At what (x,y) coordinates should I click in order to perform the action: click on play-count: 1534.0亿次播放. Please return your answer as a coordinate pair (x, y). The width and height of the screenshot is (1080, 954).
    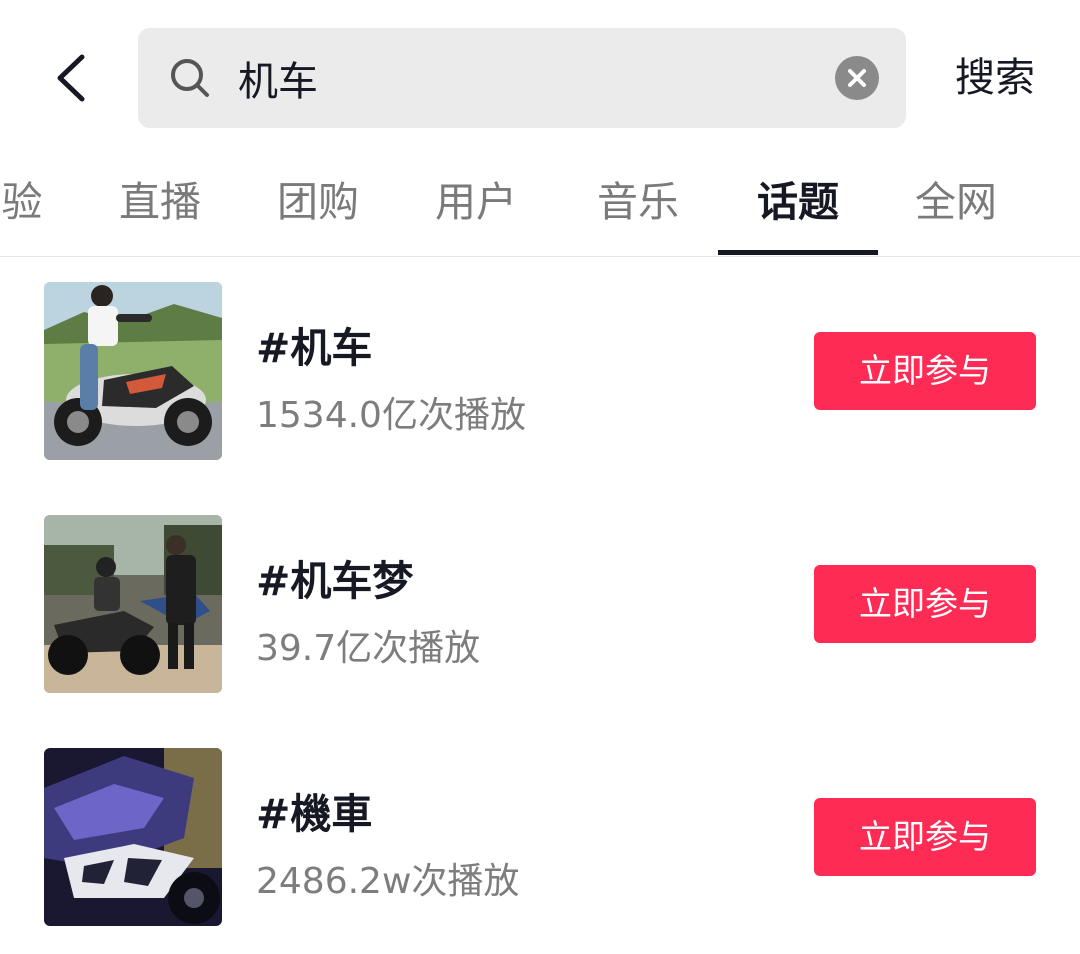
    Looking at the image, I should click on (391, 415).